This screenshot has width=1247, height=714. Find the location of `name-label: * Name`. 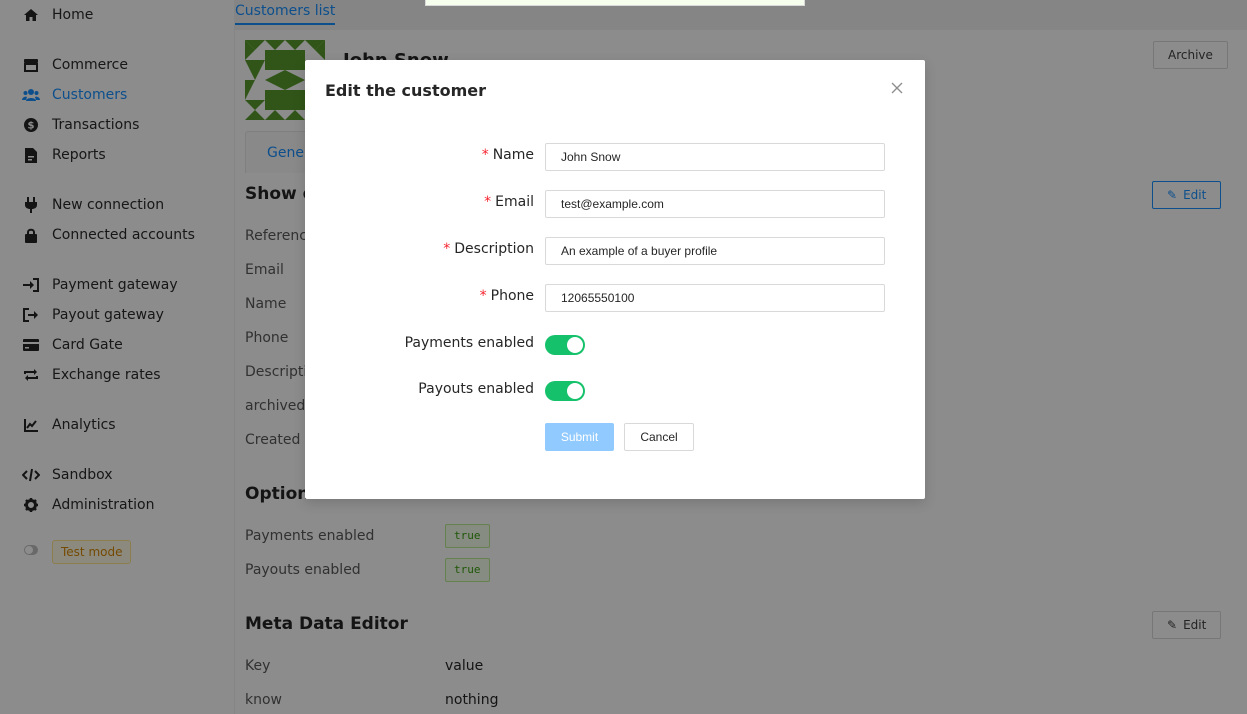

name-label: * Name is located at coordinates (419, 155).